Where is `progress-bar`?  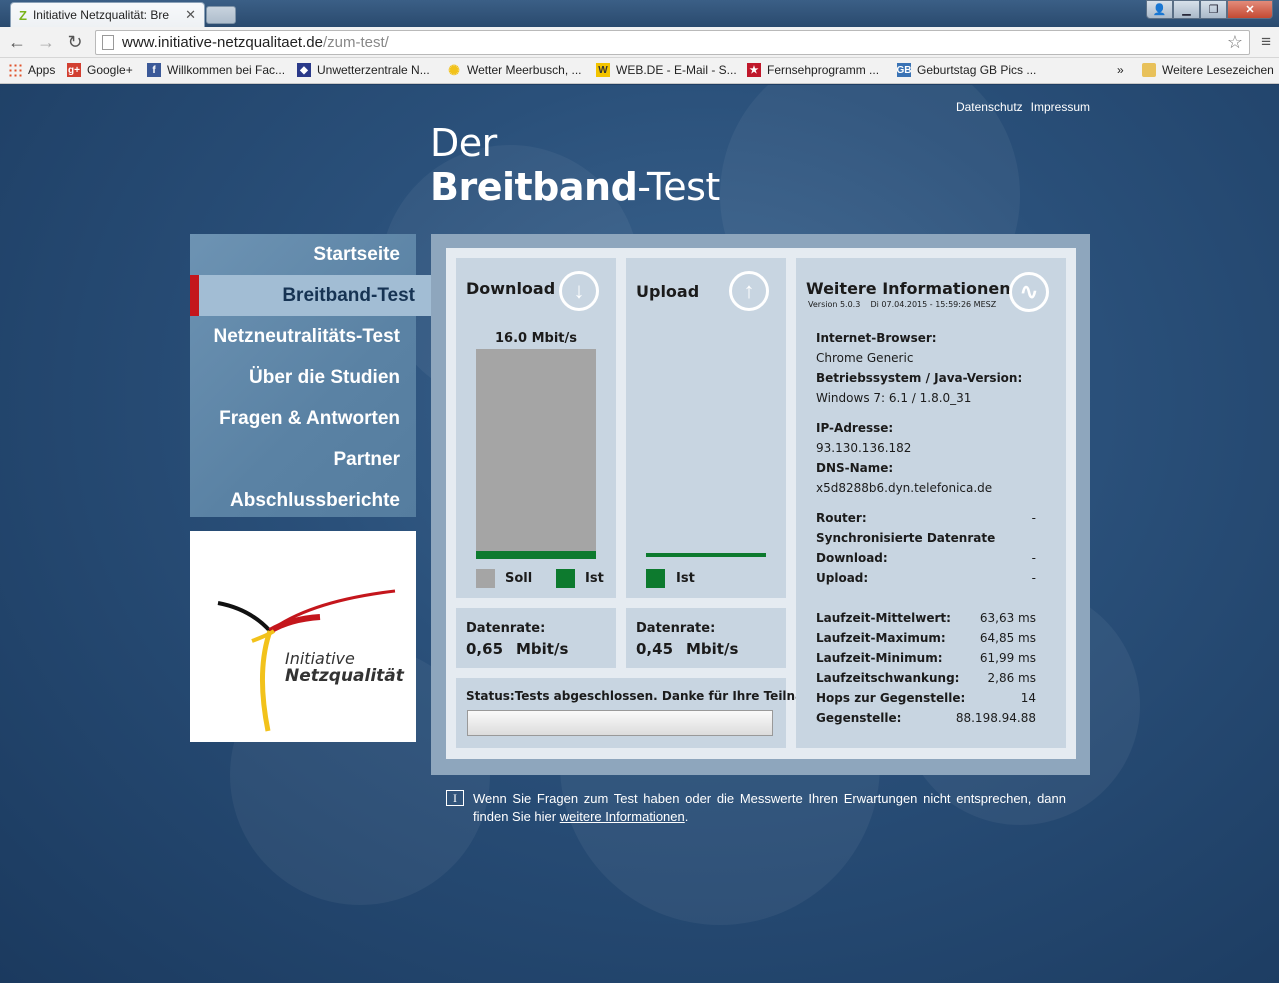
progress-bar is located at coordinates (620, 723).